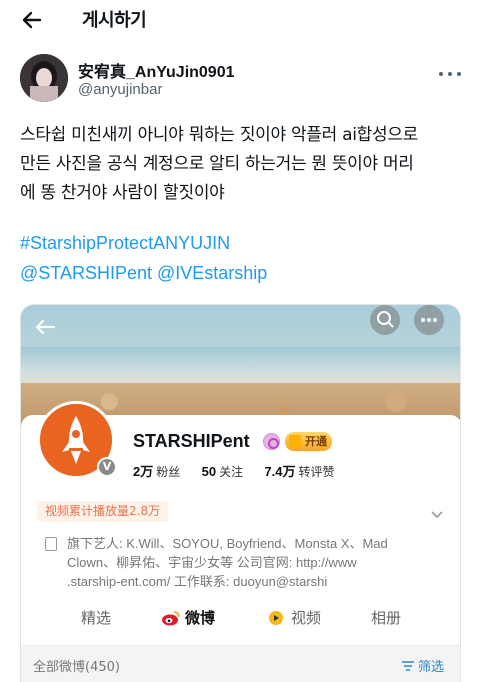  Describe the element at coordinates (44, 78) in the screenshot. I see `author-avatar` at that location.